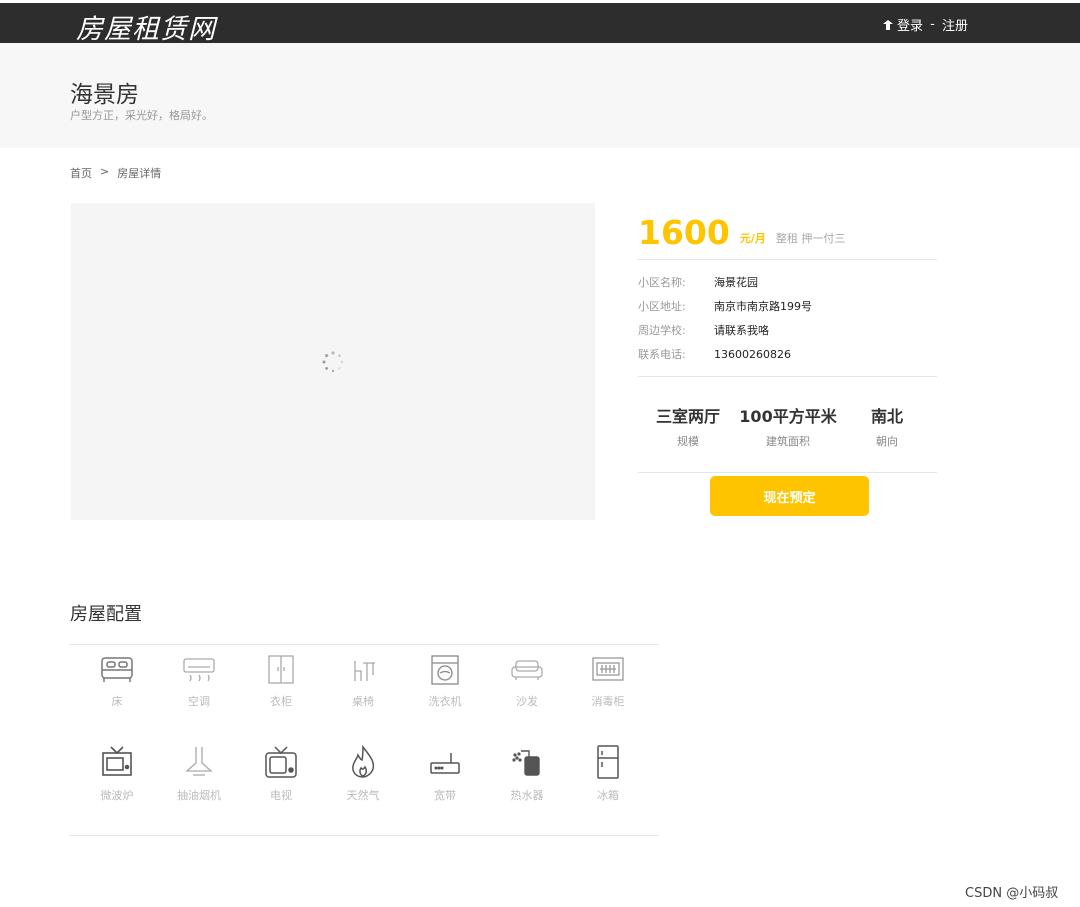  Describe the element at coordinates (106, 614) in the screenshot. I see `config-section-title: 房屋配置` at that location.